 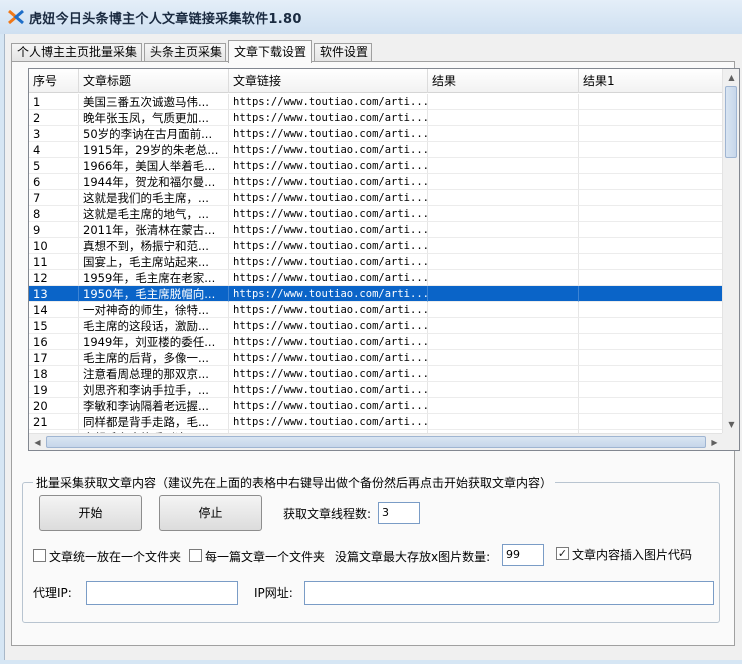 What do you see at coordinates (37, 442) in the screenshot?
I see `arrow-left-icon: ◀` at bounding box center [37, 442].